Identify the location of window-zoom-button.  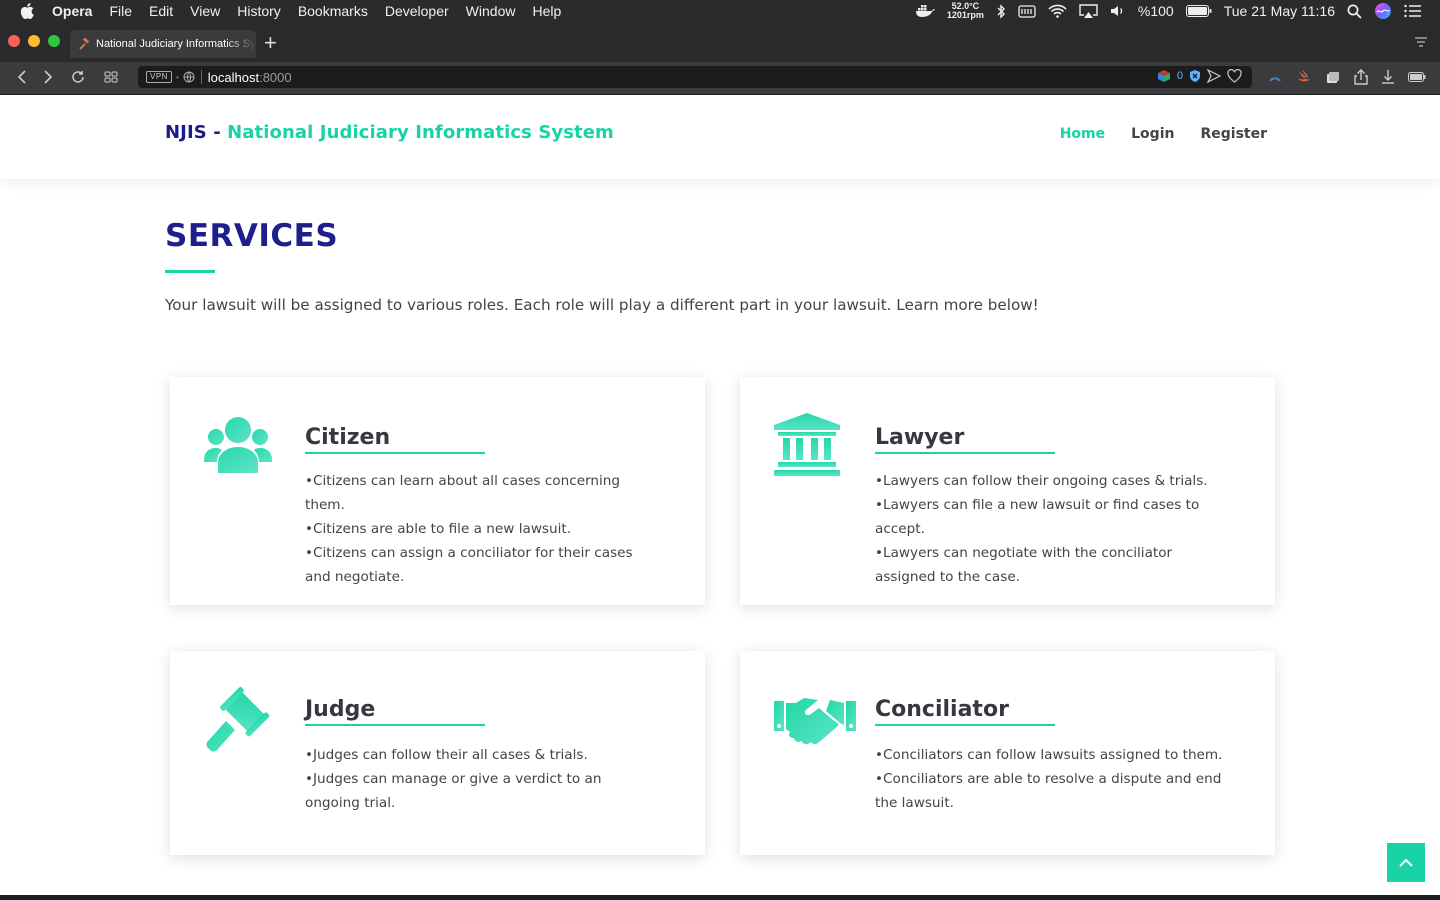
(54, 41).